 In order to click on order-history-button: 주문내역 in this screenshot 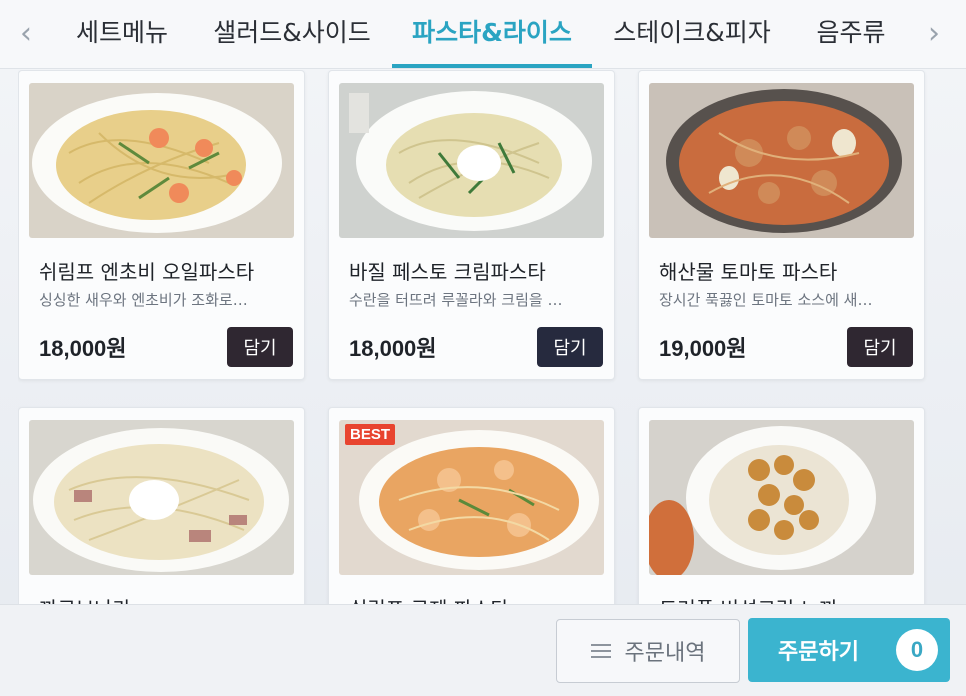, I will do `click(648, 651)`.